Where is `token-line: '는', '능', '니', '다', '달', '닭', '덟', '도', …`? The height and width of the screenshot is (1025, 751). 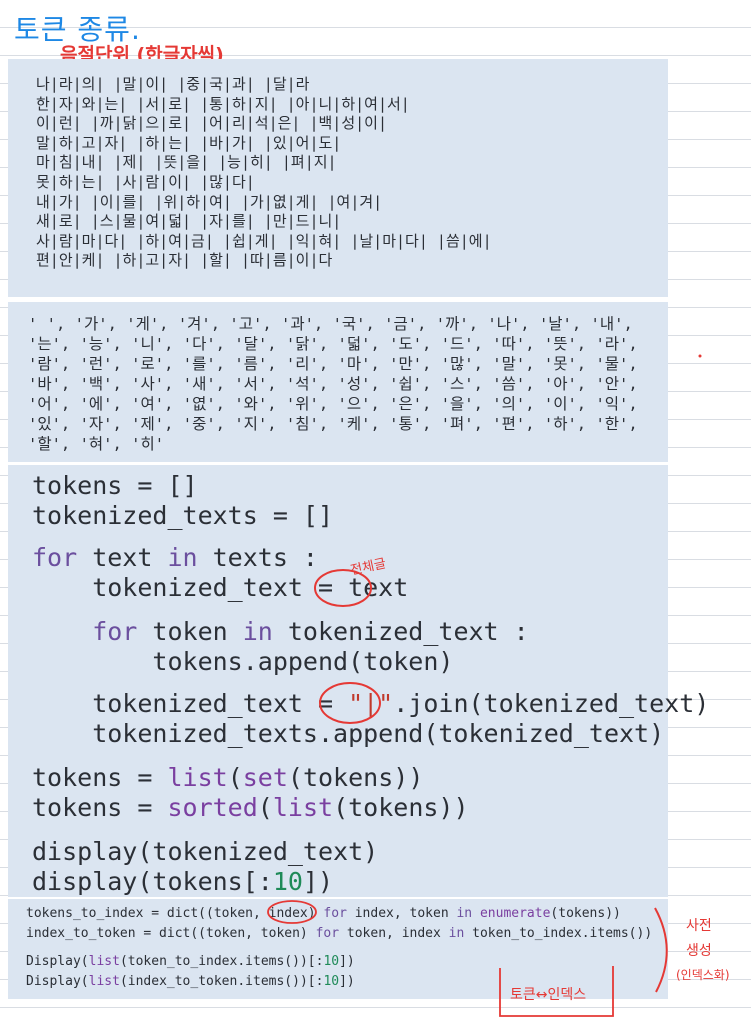
token-line: '는', '능', '니', '다', '달', '닭', '덟', '도', … is located at coordinates (333, 344).